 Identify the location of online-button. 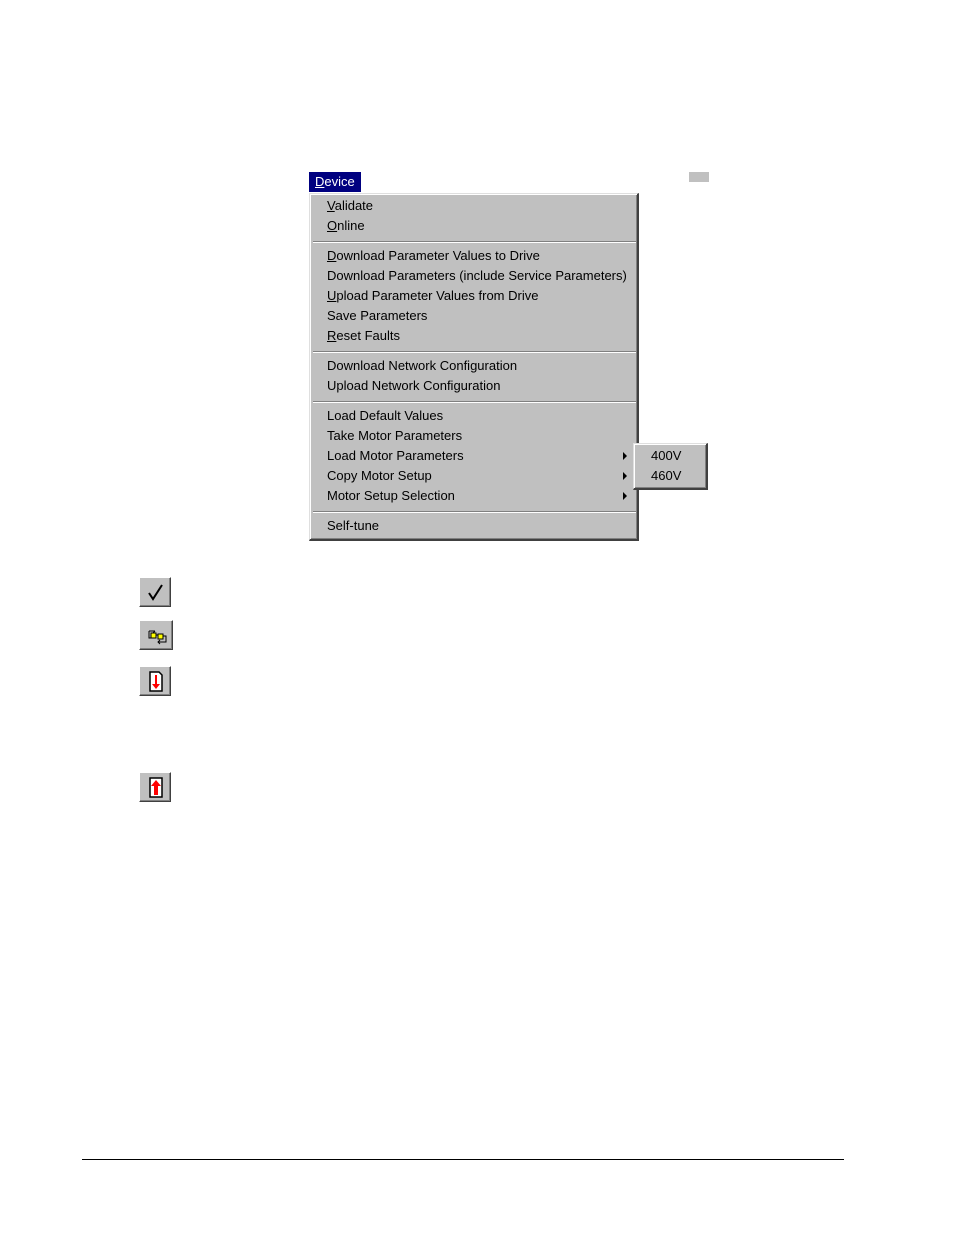
(156, 635).